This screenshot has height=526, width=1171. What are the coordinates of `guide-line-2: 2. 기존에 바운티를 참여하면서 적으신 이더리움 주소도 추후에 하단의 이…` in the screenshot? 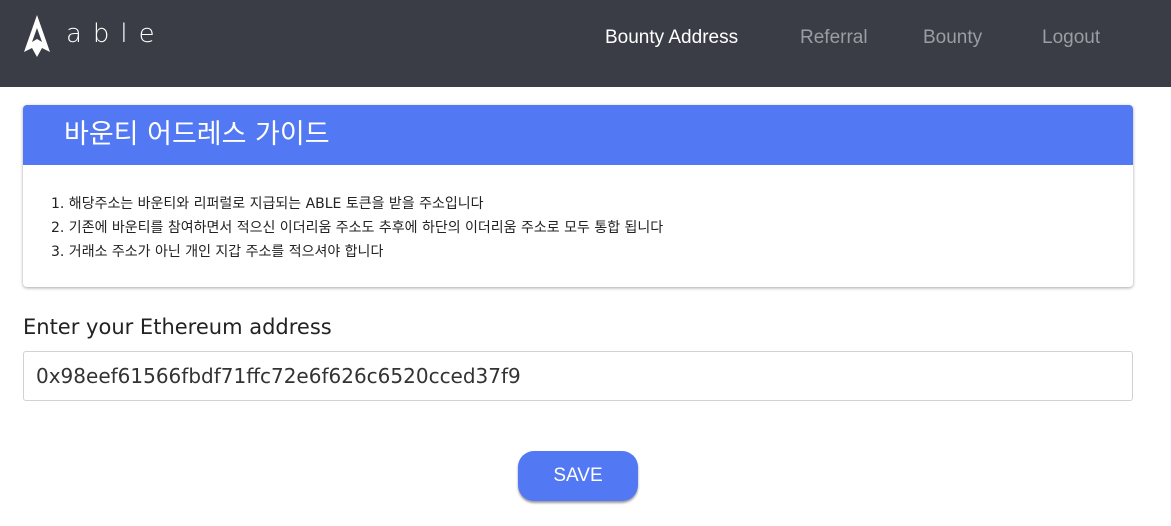 It's located at (357, 228).